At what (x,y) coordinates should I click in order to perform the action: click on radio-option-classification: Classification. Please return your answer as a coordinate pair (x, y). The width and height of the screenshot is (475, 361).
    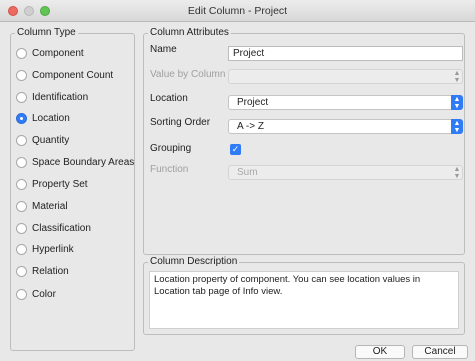
    Looking at the image, I should click on (53, 228).